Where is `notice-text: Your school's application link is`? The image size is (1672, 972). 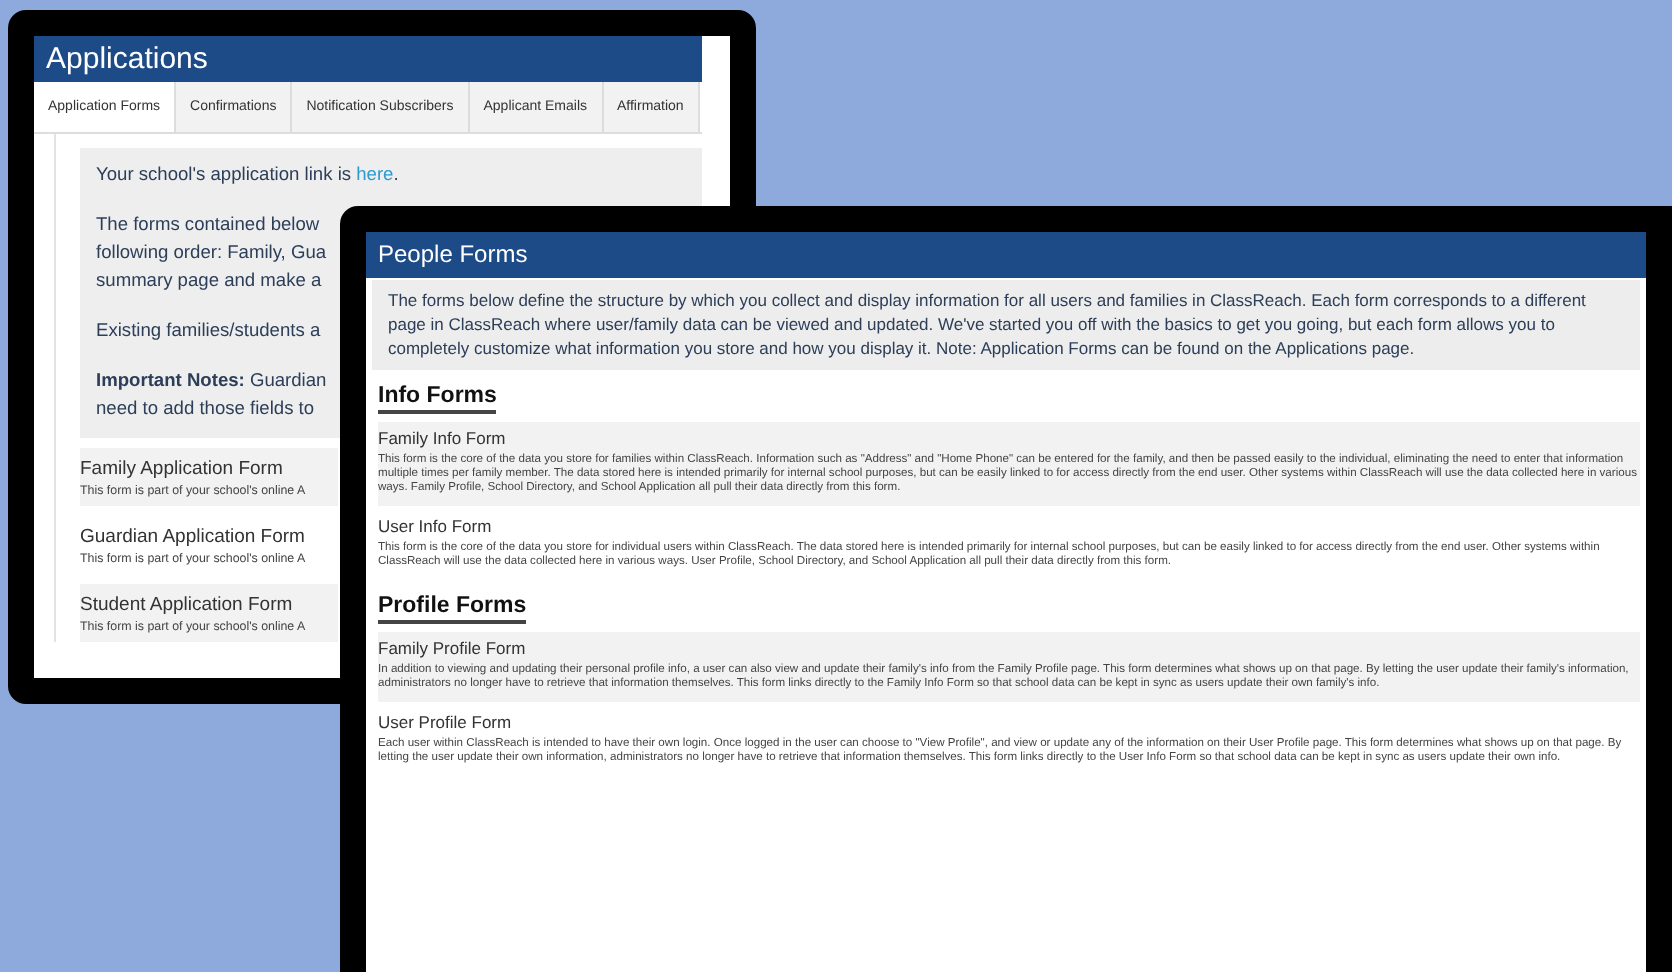
notice-text: Your school's application link is is located at coordinates (225, 174).